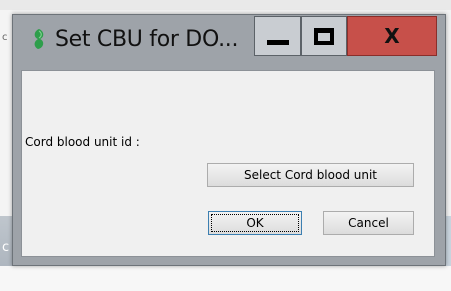 Image resolution: width=451 pixels, height=291 pixels. Describe the element at coordinates (225, 5) in the screenshot. I see `background-top-strip` at that location.